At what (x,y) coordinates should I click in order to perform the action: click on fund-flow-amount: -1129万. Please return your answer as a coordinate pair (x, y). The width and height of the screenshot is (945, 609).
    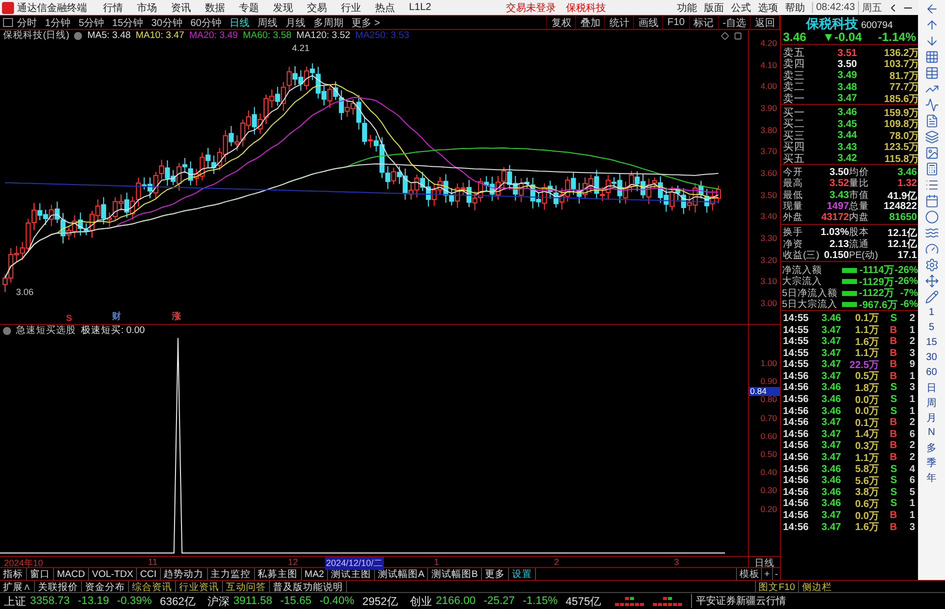
    Looking at the image, I should click on (876, 282).